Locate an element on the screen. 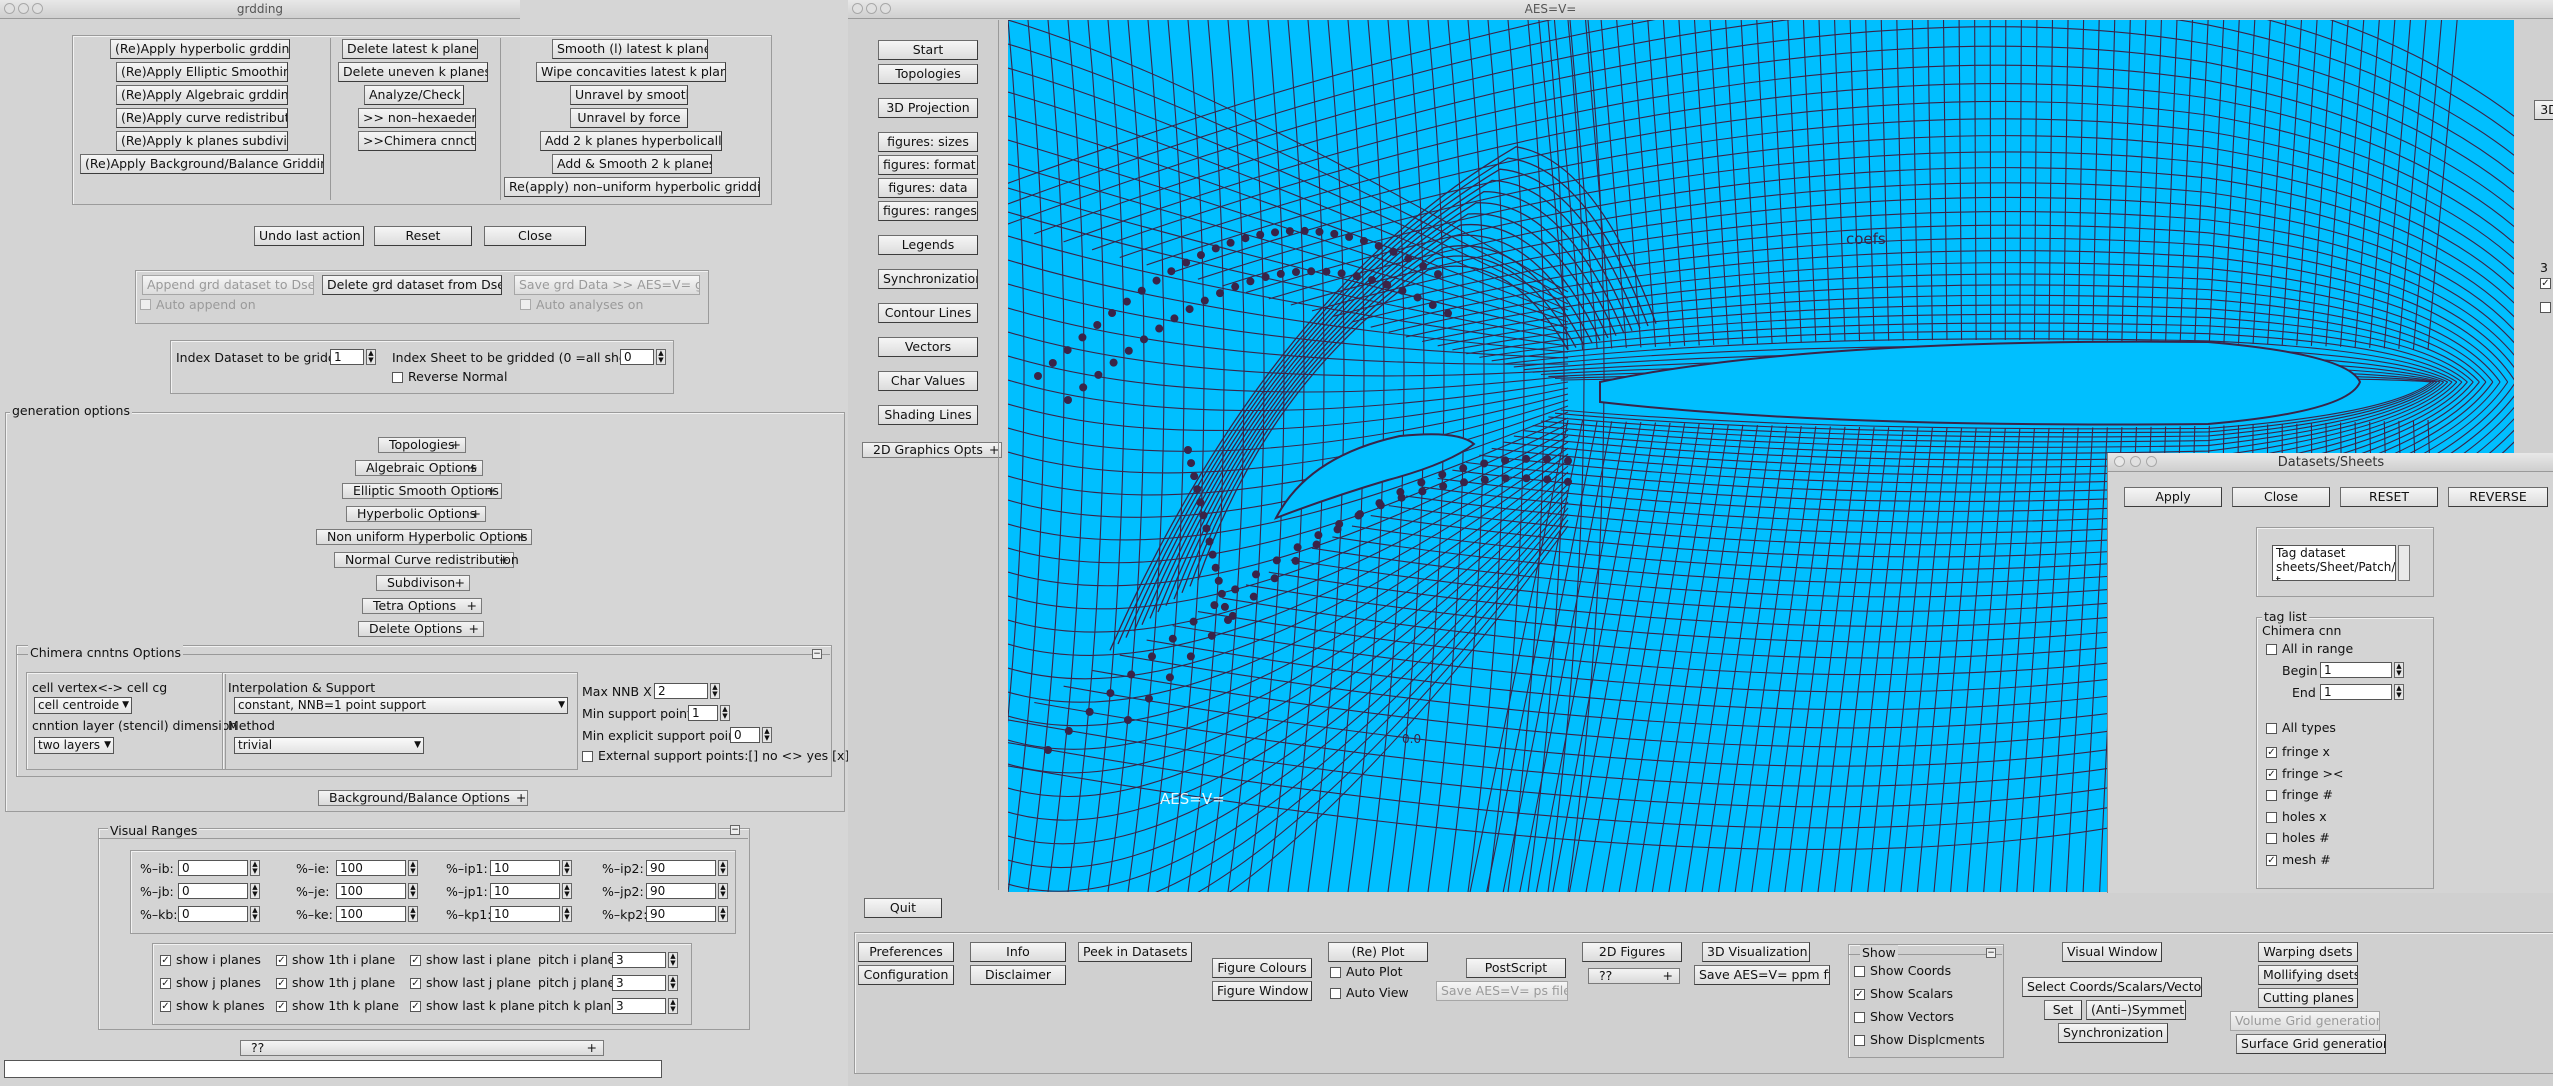 Image resolution: width=2553 pixels, height=1086 pixels. begin-spinner: ▲ ▼ is located at coordinates (2399, 670).